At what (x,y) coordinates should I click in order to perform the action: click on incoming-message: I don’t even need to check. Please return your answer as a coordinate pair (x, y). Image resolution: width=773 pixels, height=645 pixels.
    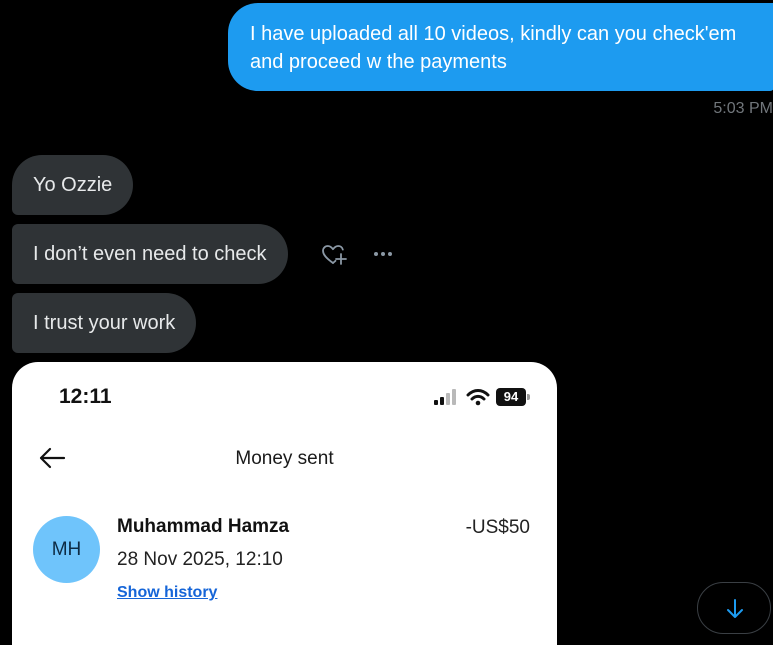
    Looking at the image, I should click on (150, 254).